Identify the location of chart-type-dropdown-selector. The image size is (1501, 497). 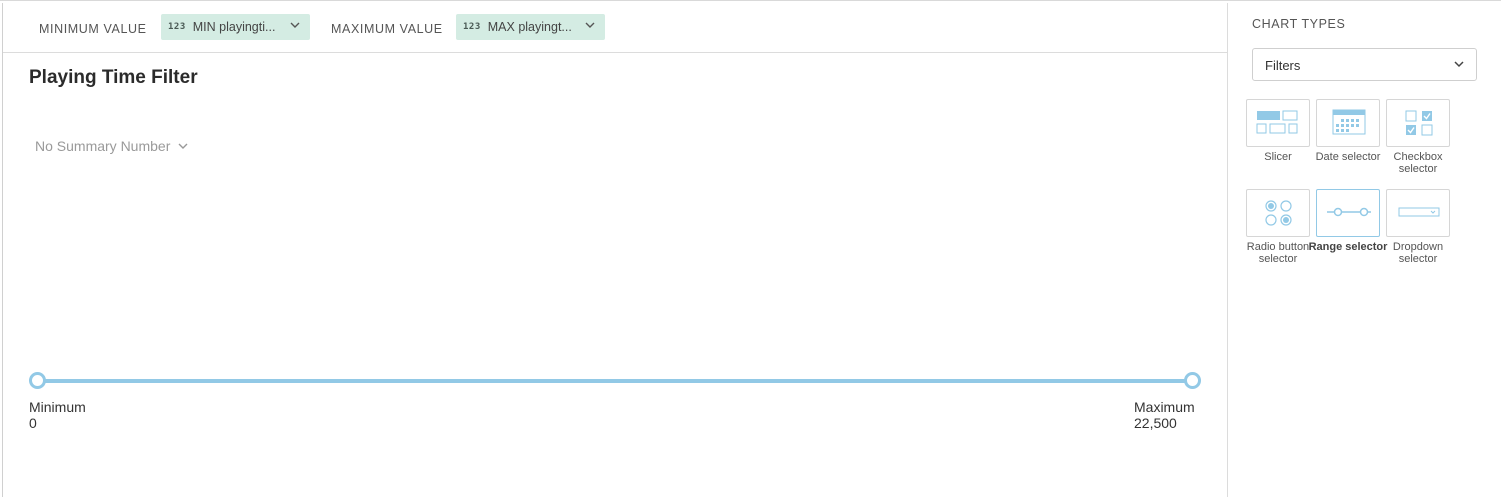
(1418, 213).